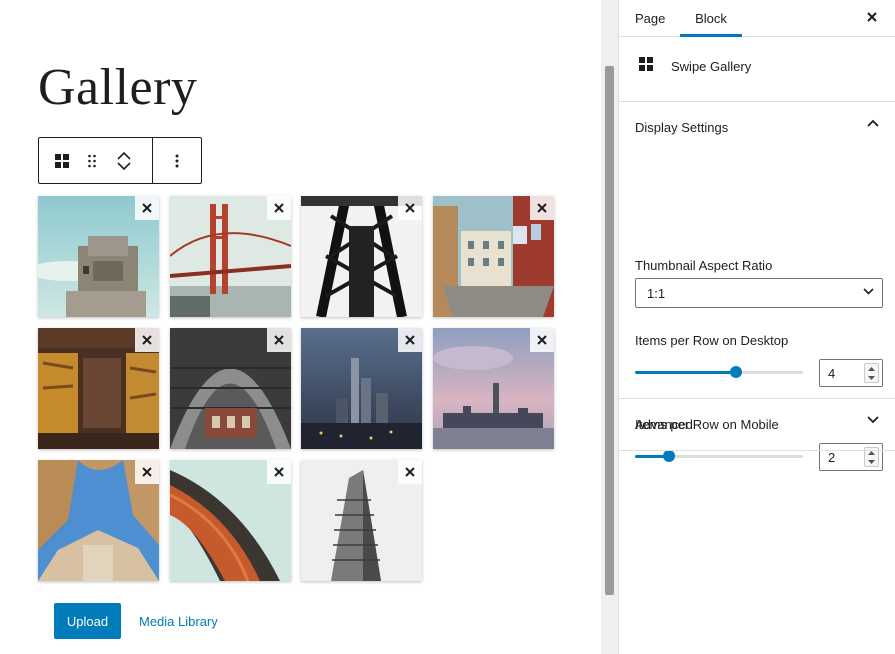 The width and height of the screenshot is (895, 654). I want to click on desktop-items-label: Items per Row on Desktop, so click(712, 340).